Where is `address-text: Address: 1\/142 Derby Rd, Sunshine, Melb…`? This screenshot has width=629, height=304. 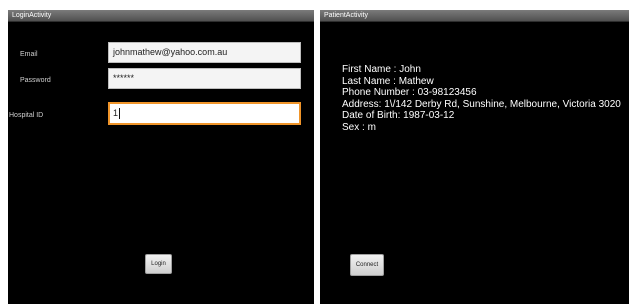
address-text: Address: 1\/142 Derby Rd, Sunshine, Melb… is located at coordinates (481, 104).